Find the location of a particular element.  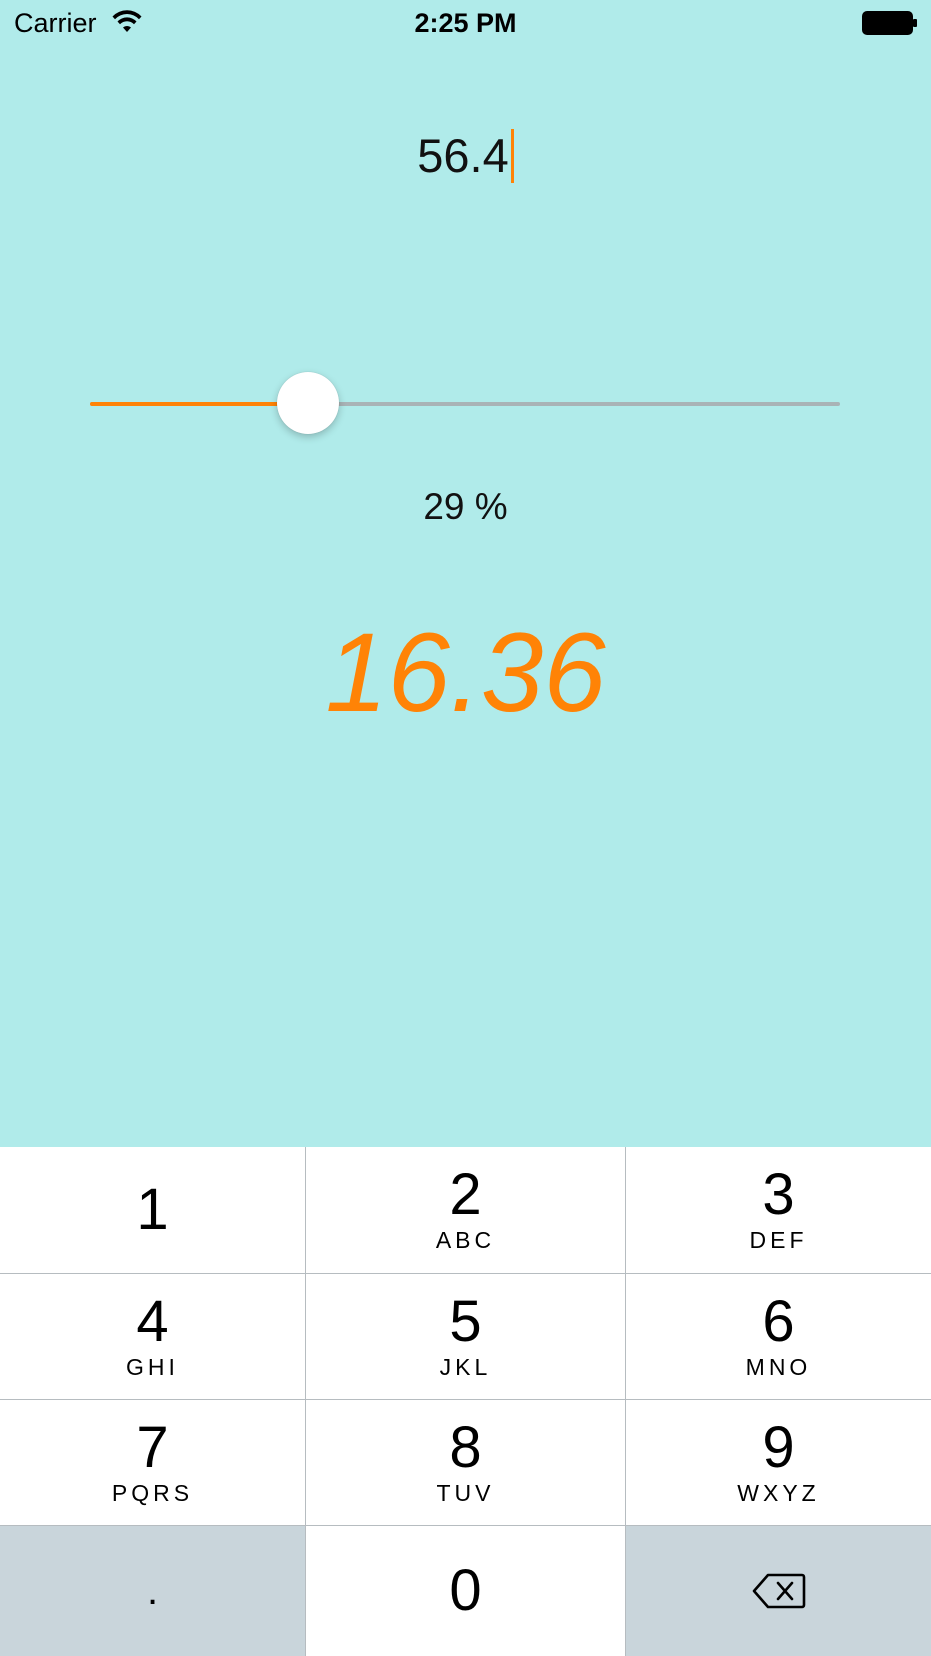

key-letters: GHI is located at coordinates (152, 1367).